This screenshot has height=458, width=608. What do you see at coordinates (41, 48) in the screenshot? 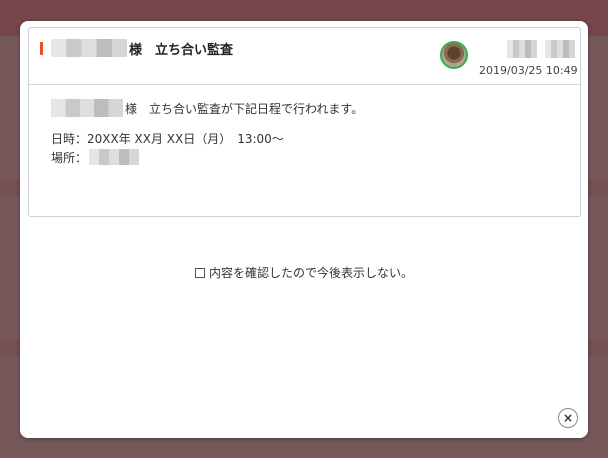
I see `accent-bar` at bounding box center [41, 48].